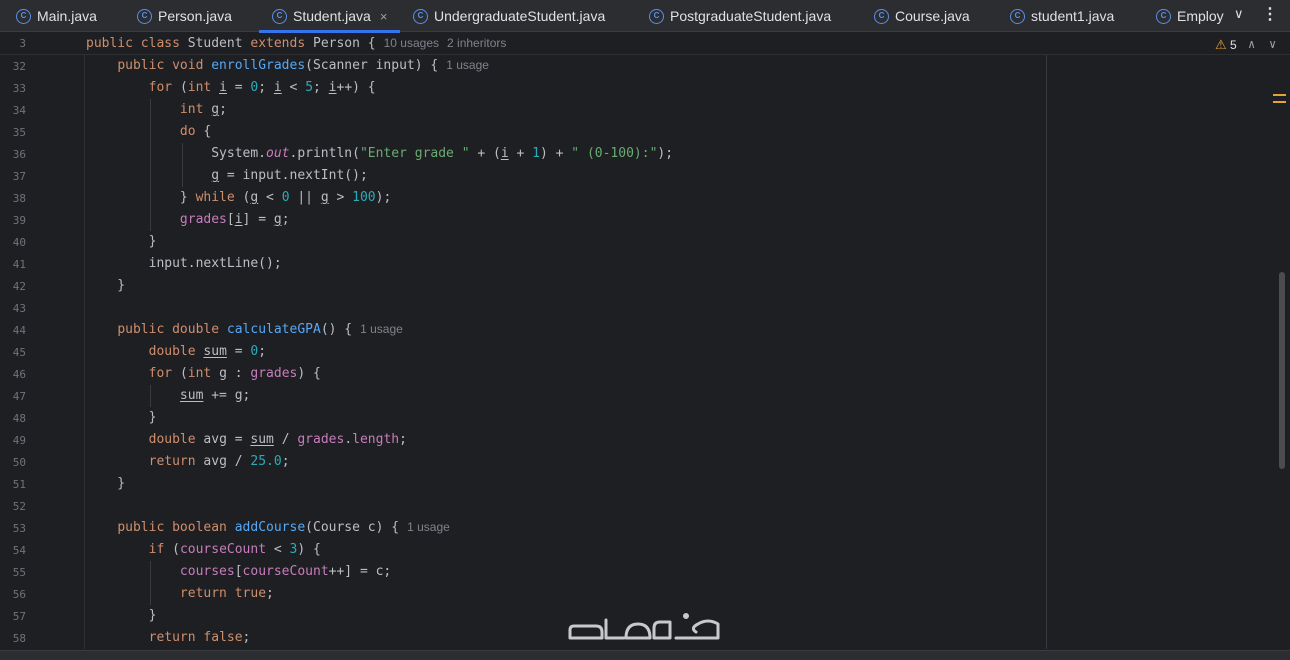  Describe the element at coordinates (19, 374) in the screenshot. I see `line-number: 46` at that location.